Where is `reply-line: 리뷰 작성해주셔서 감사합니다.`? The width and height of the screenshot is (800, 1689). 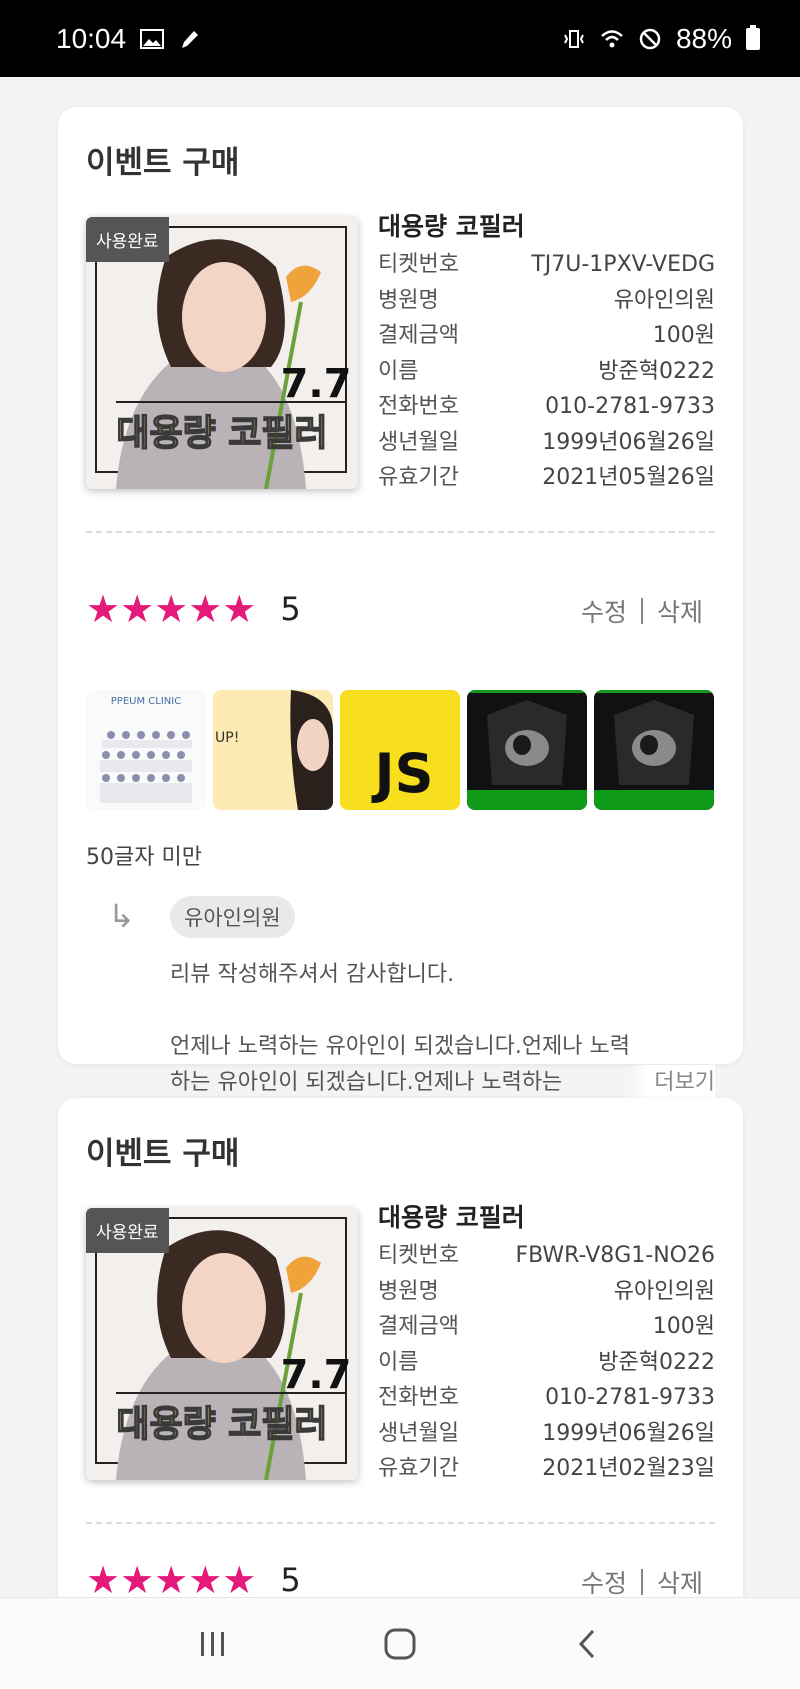 reply-line: 리뷰 작성해주셔서 감사합니다. is located at coordinates (312, 974).